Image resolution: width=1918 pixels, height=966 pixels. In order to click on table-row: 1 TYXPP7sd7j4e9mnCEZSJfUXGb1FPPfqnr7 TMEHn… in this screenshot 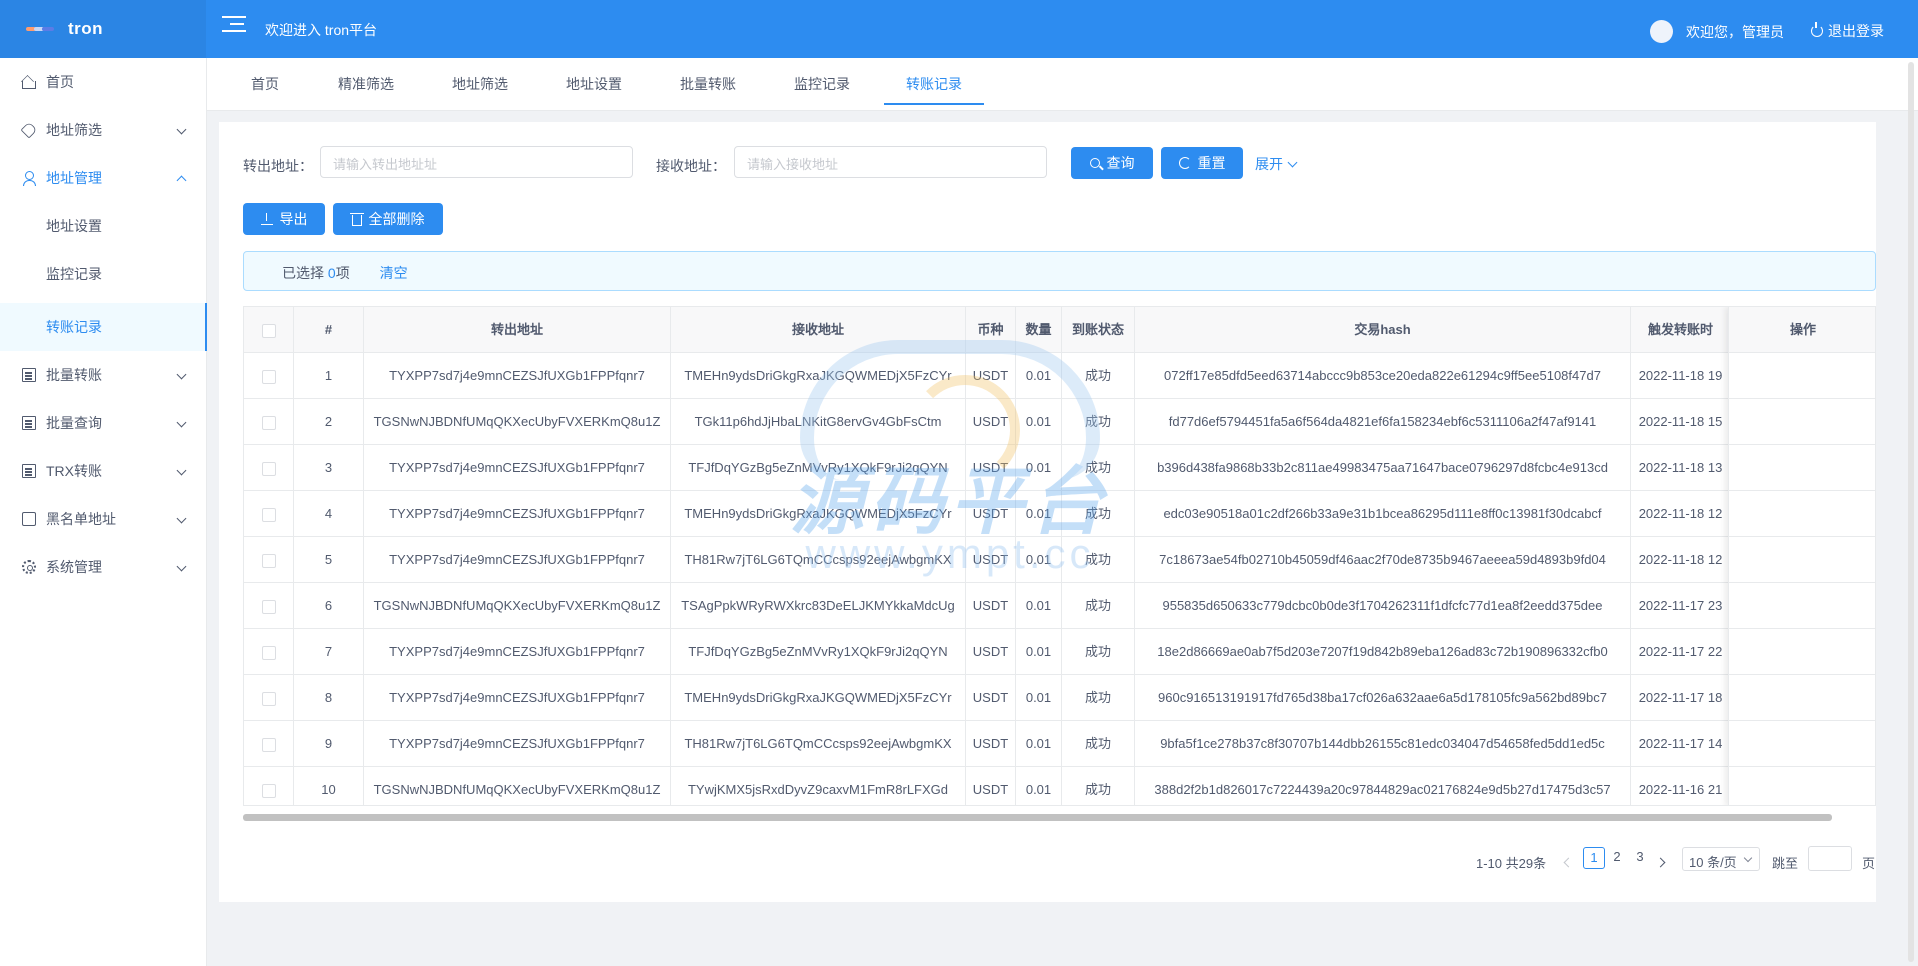, I will do `click(1059, 376)`.